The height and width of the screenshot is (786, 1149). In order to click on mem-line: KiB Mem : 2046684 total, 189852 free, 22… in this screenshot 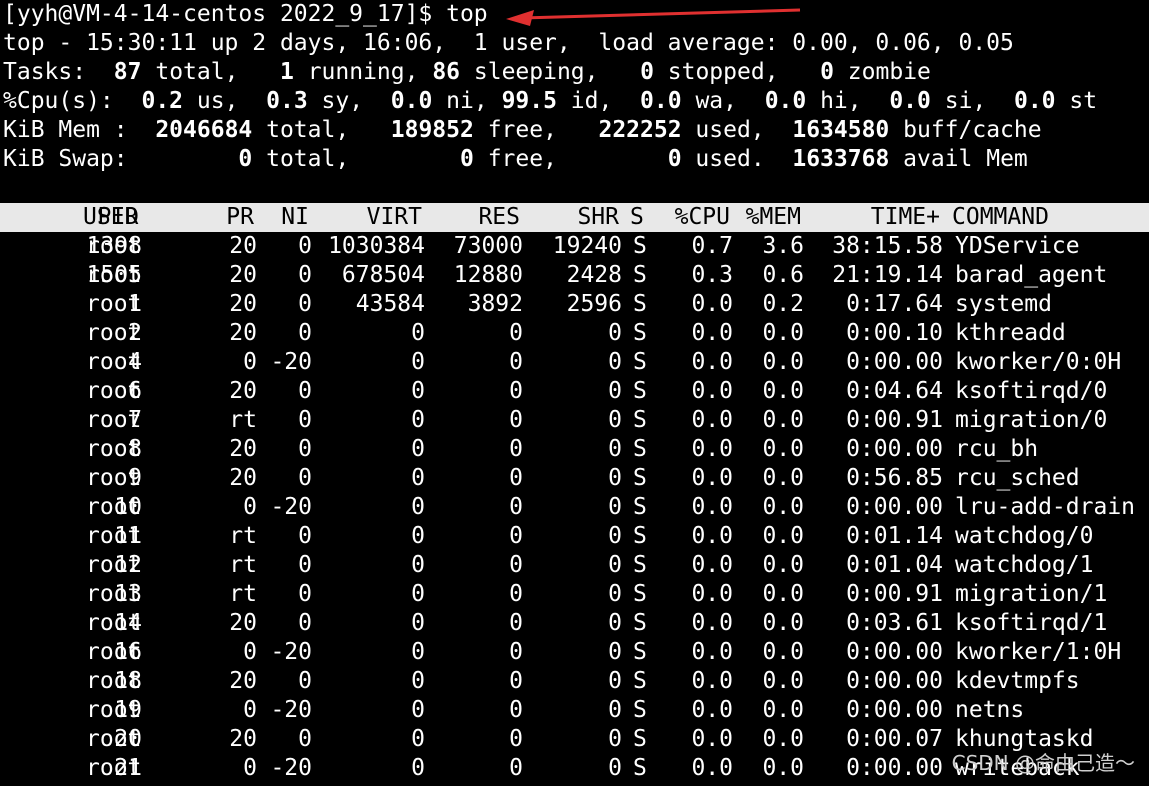, I will do `click(522, 130)`.